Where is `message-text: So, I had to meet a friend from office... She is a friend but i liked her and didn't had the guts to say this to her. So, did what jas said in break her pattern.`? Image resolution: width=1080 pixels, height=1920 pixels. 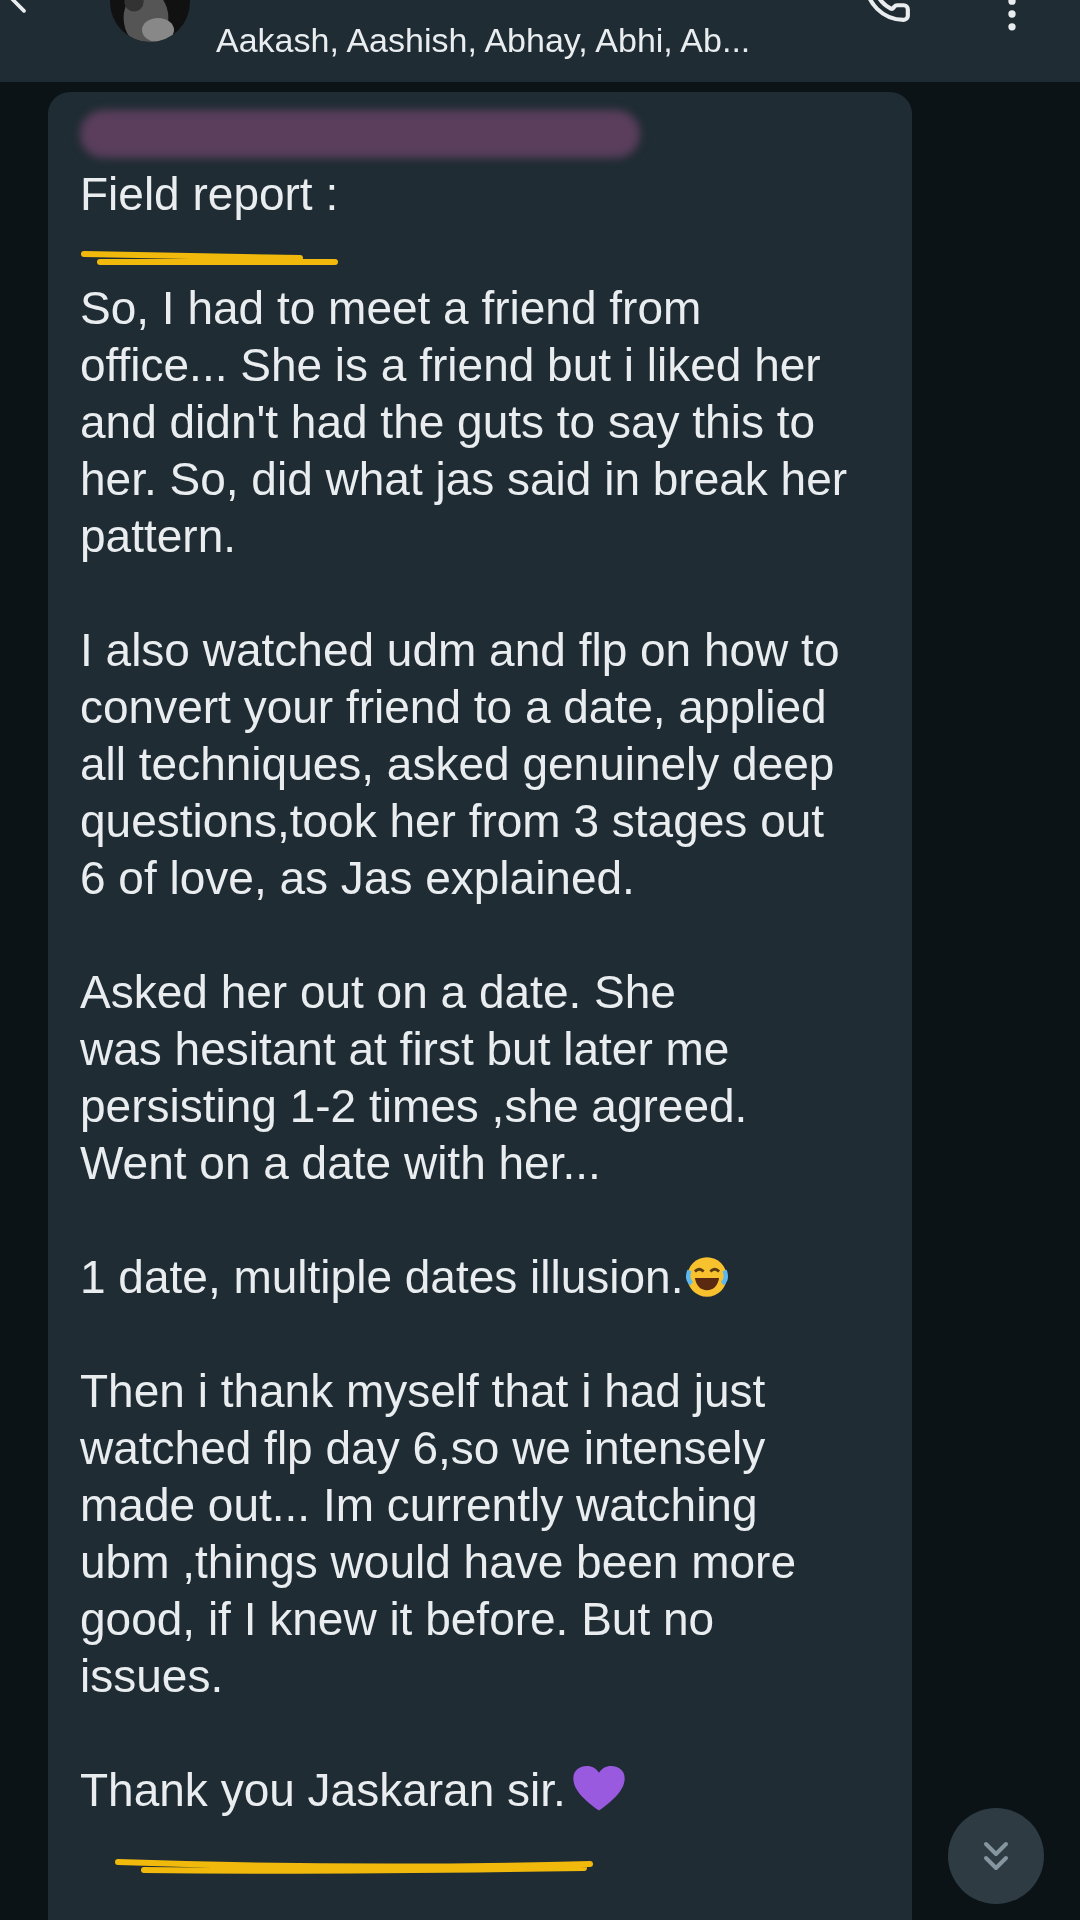 message-text: So, I had to meet a friend from office... She is a friend but i liked her and didn't had the guts to say this to her. So, did what jas said in break her pattern. is located at coordinates (464, 422).